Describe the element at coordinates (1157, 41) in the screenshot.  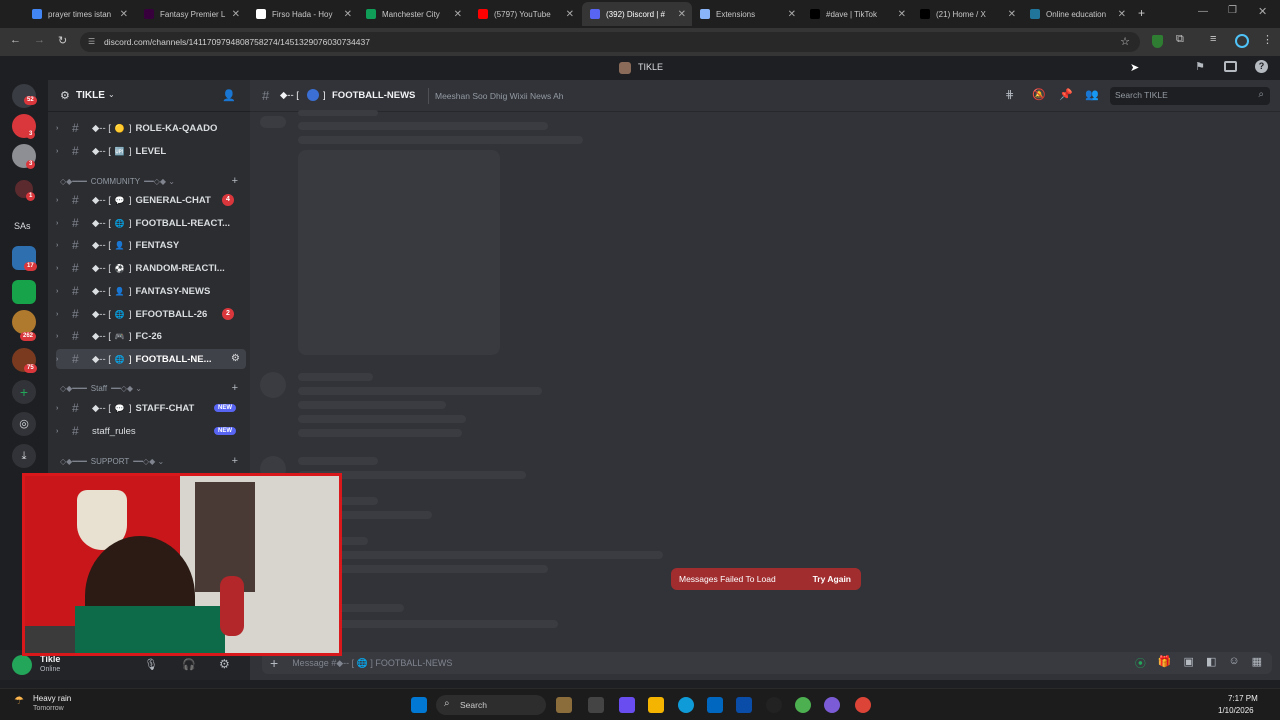
I see `shield-extension-icon` at that location.